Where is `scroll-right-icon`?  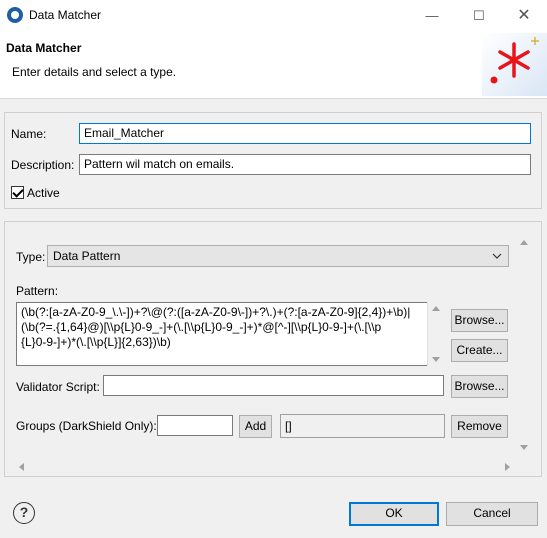
scroll-right-icon is located at coordinates (508, 467).